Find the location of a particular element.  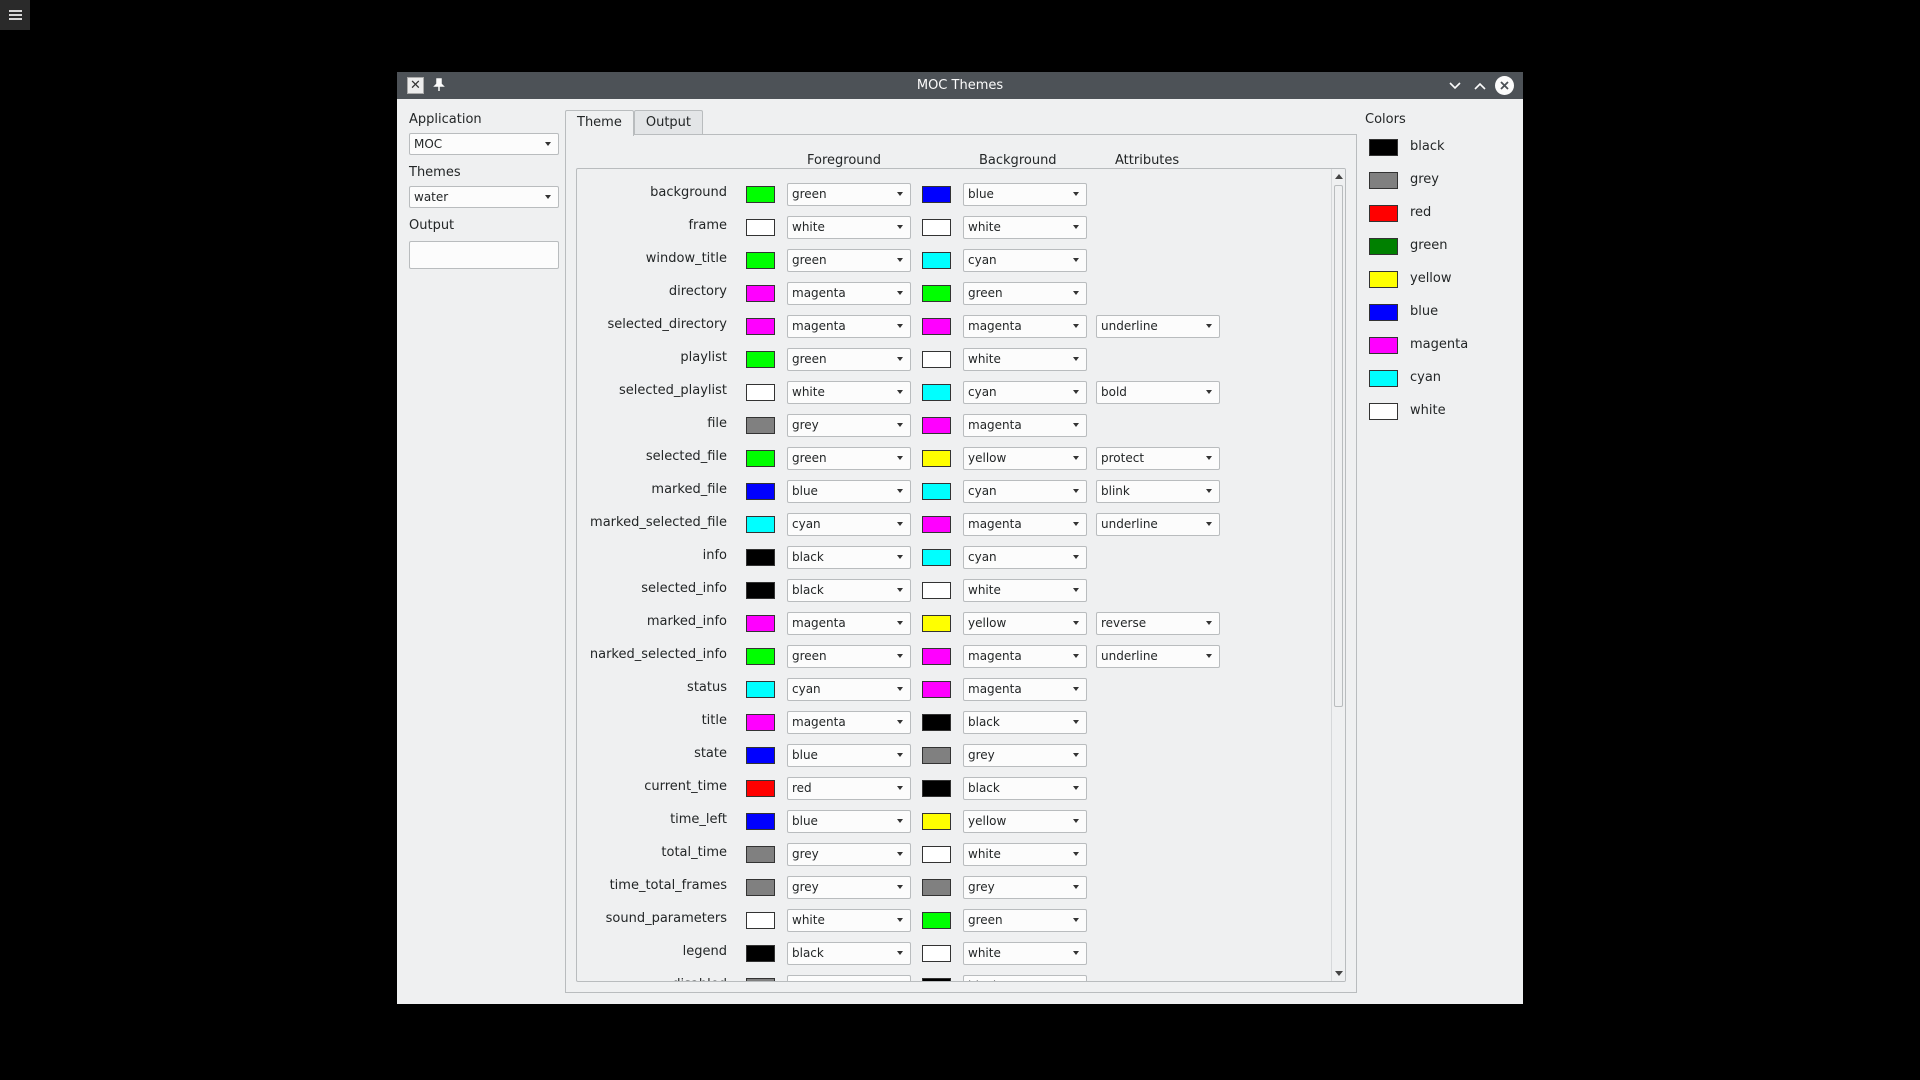

foreground-combo-value: white is located at coordinates (808, 920).